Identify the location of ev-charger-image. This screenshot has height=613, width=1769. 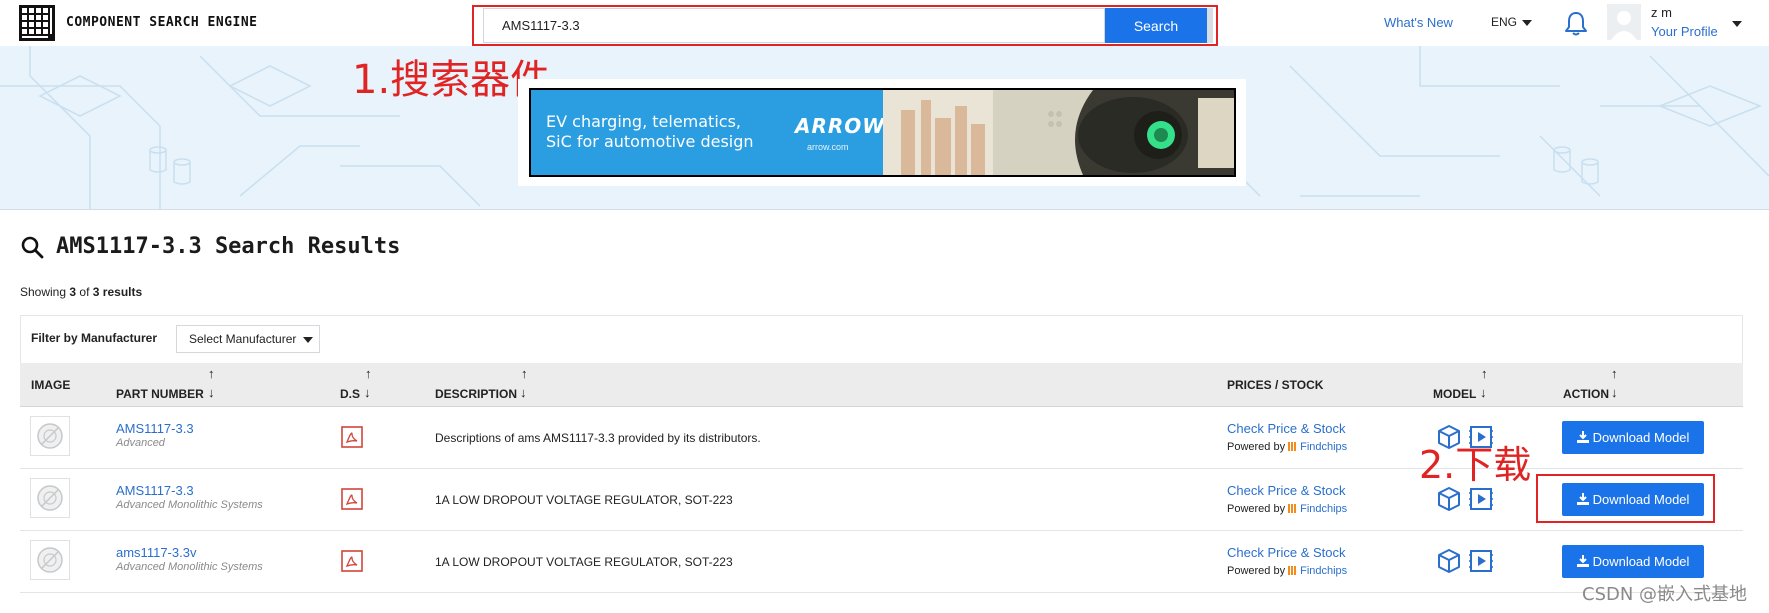
(1058, 132).